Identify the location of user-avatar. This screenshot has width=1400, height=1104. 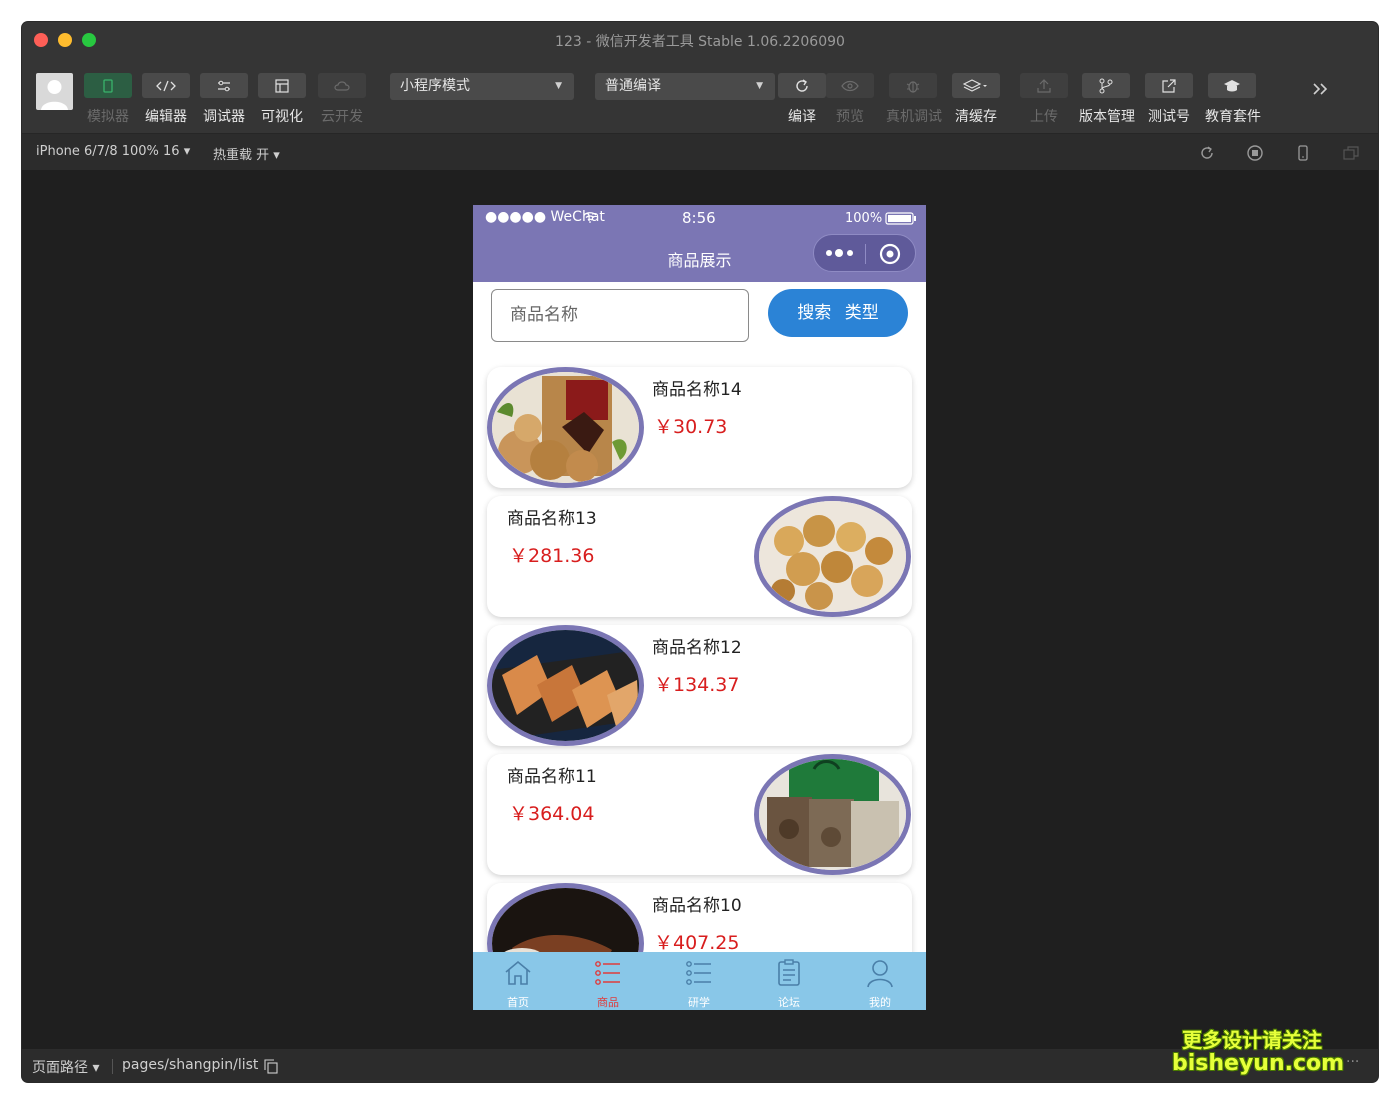
(54, 91).